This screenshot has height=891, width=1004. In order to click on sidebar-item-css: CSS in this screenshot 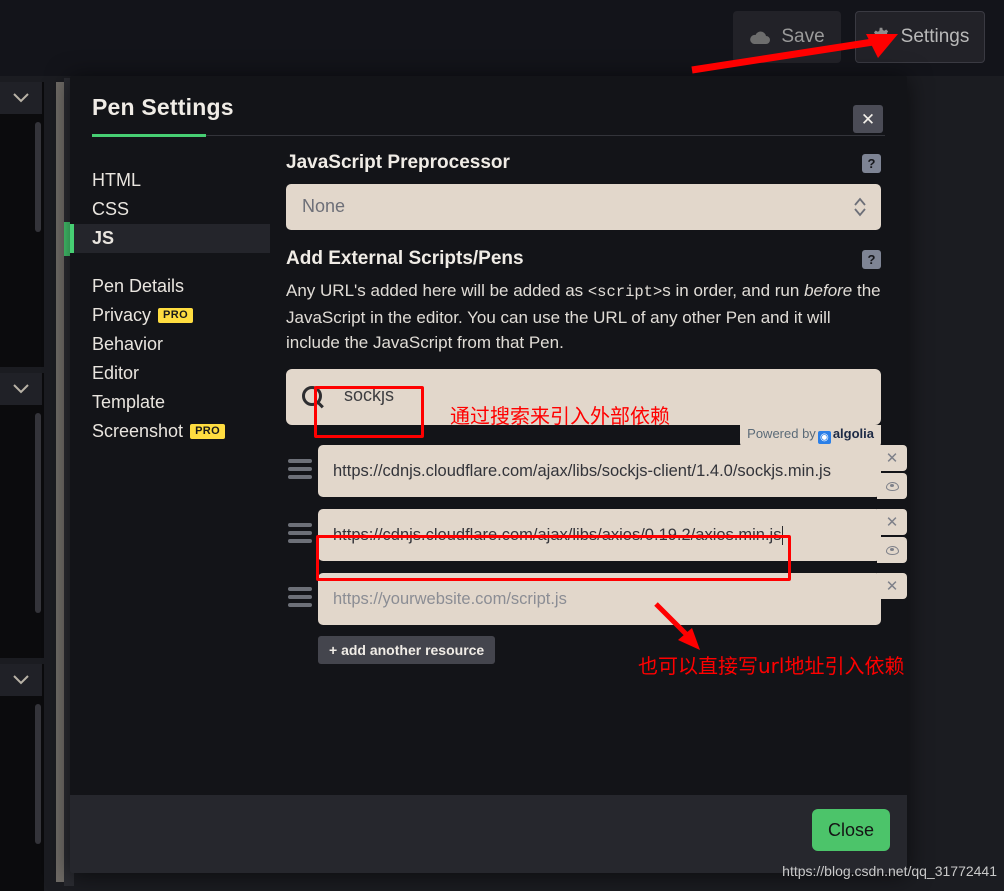, I will do `click(170, 209)`.